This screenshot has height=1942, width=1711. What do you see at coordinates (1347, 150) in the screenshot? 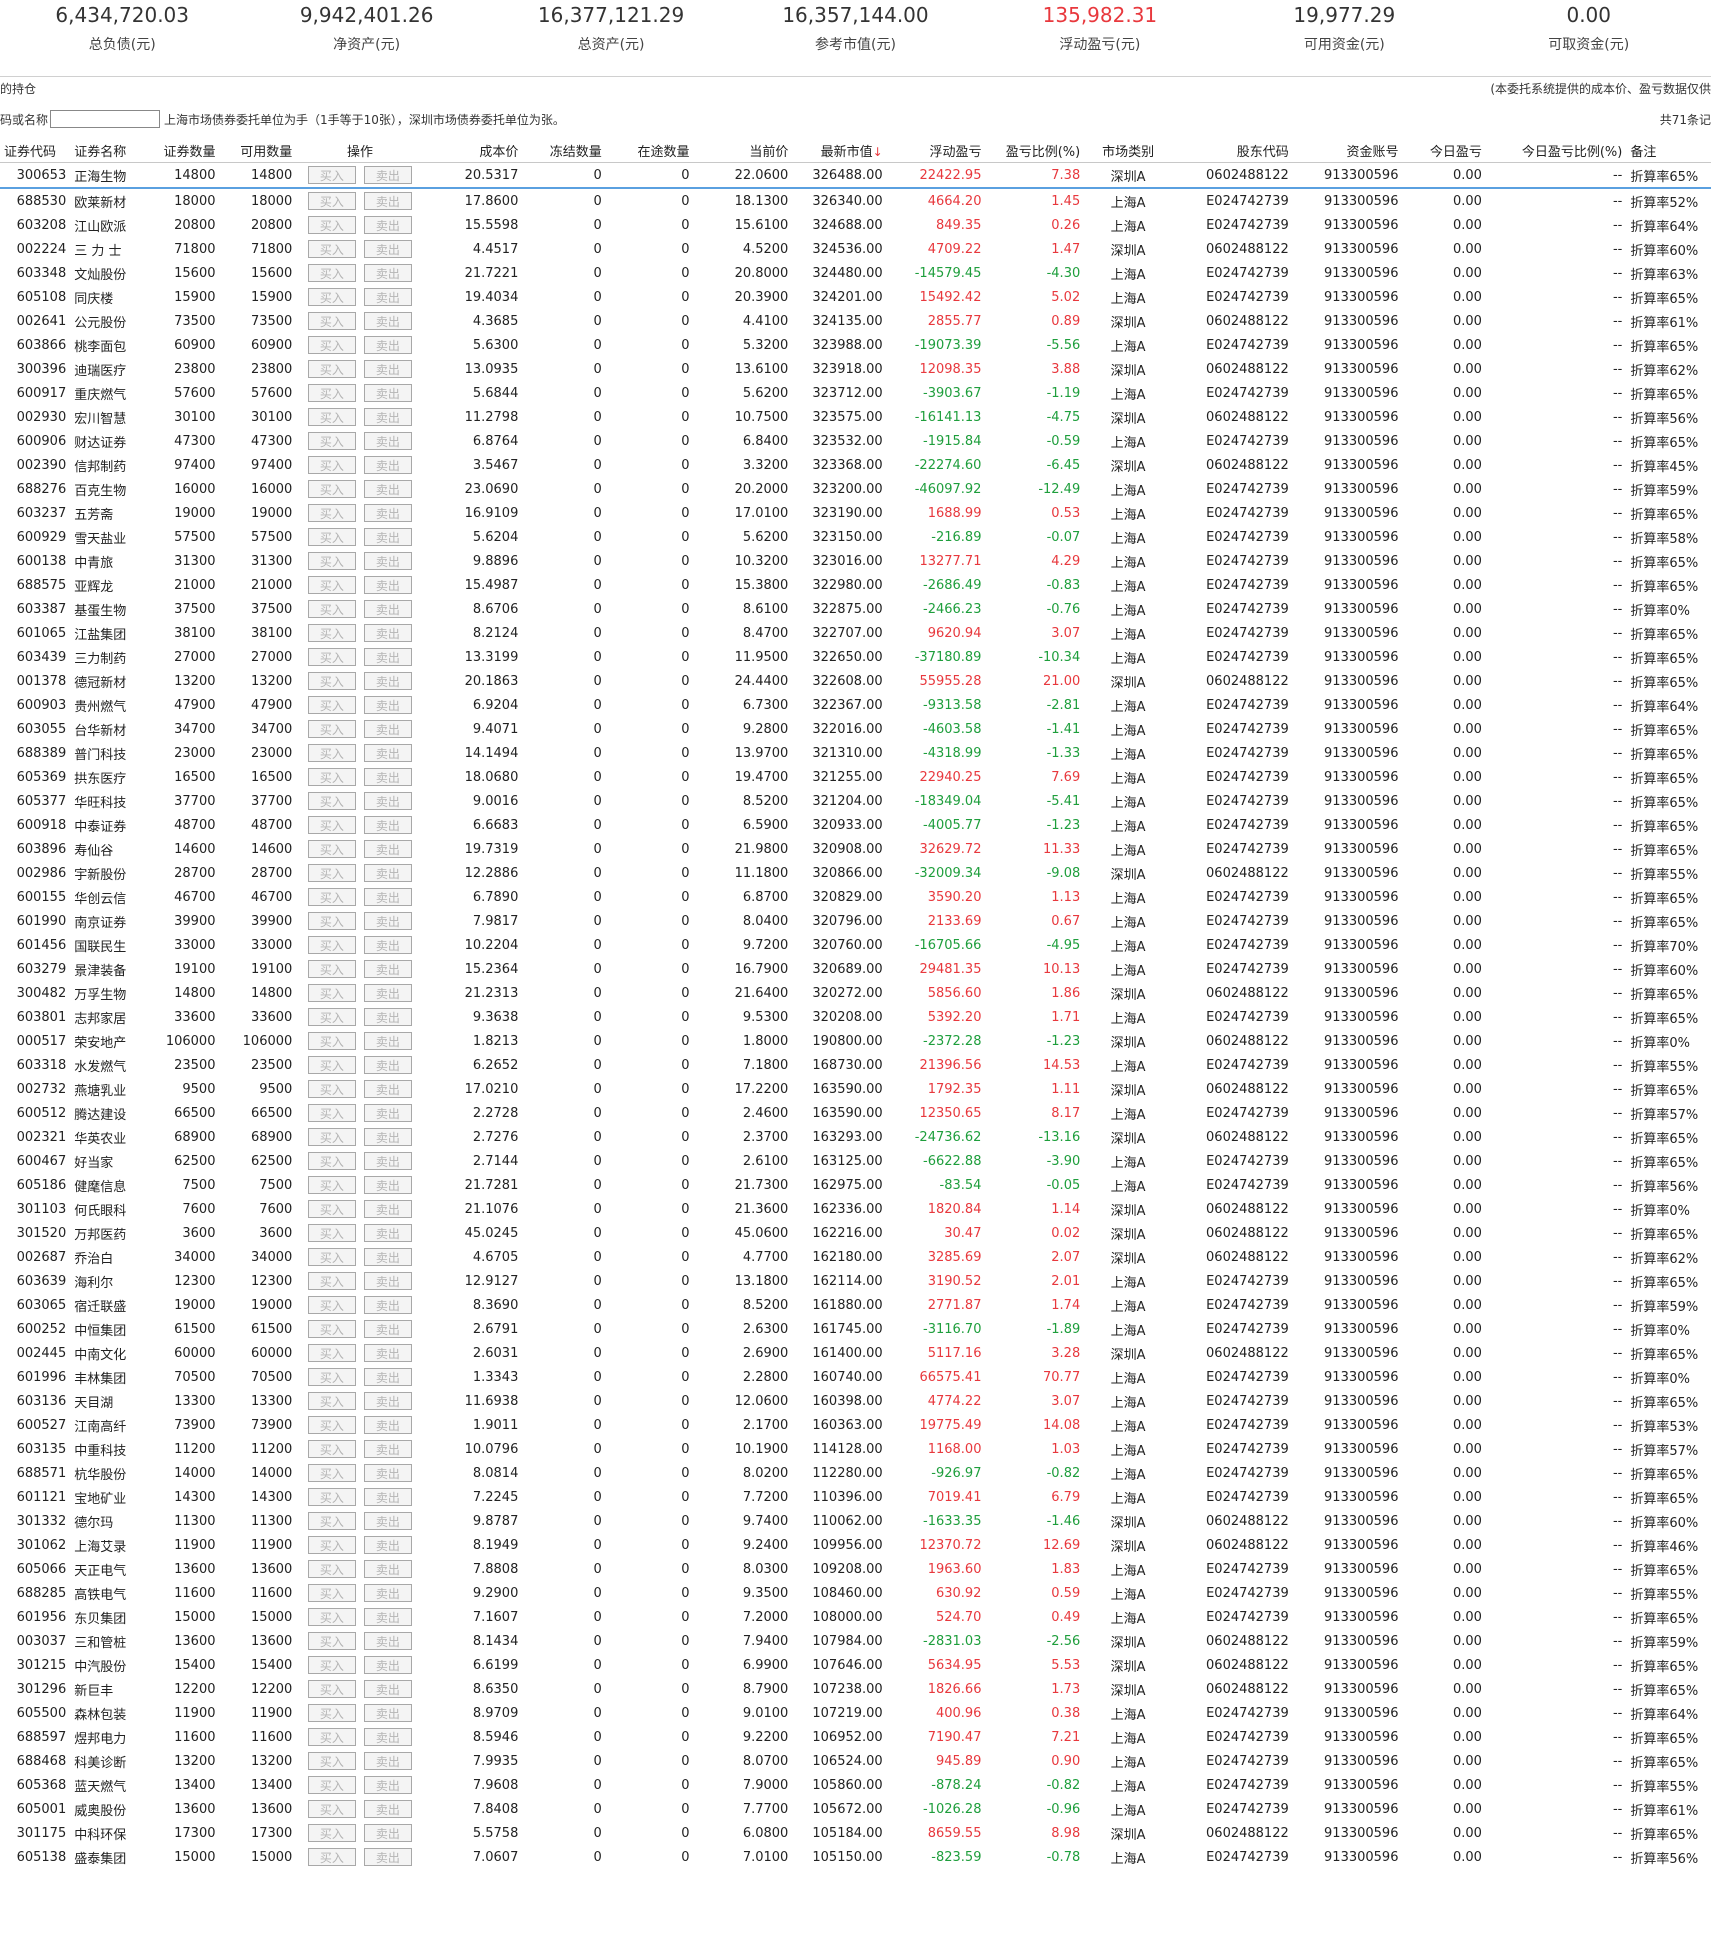
I see `column-header: 资金账号` at bounding box center [1347, 150].